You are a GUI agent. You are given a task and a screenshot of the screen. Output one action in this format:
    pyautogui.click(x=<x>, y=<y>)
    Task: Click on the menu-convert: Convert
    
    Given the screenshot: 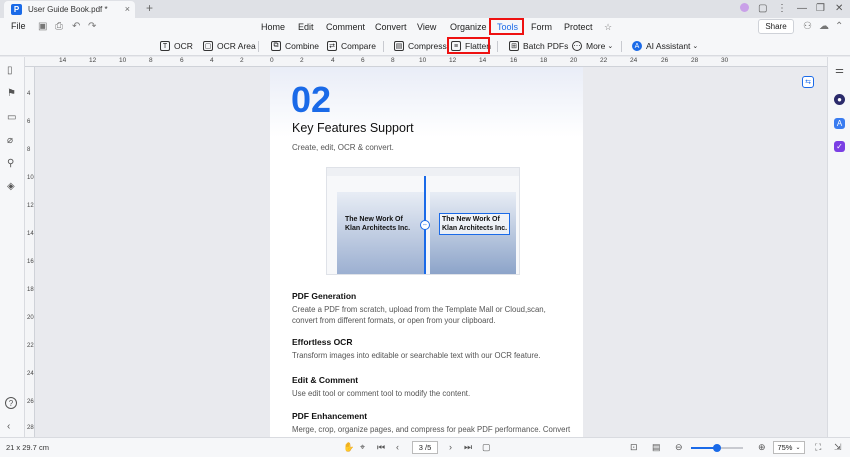 What is the action you would take?
    pyautogui.click(x=391, y=27)
    